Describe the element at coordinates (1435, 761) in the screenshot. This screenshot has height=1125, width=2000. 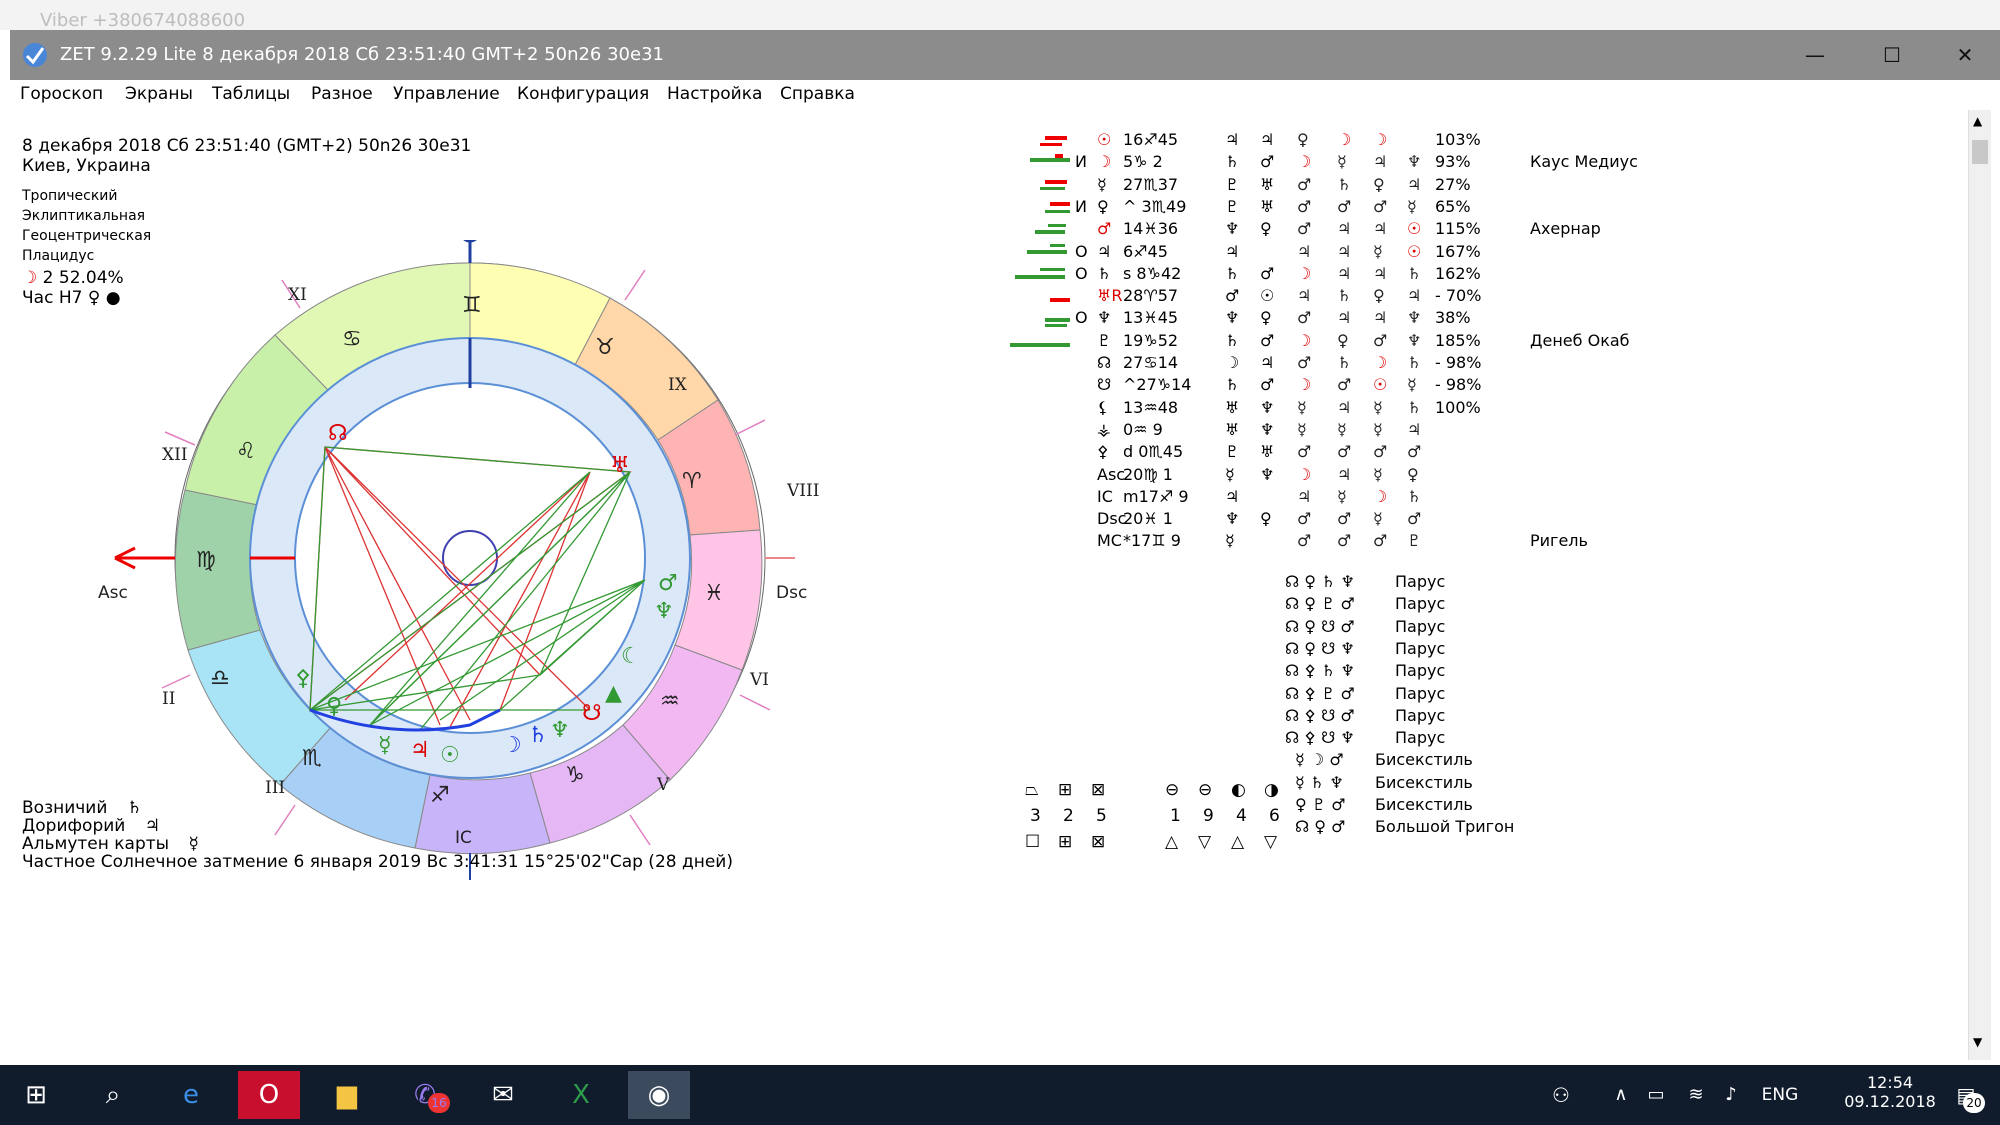
I see `config-row: ☿ ☽ ♂ Бисекстиль` at that location.